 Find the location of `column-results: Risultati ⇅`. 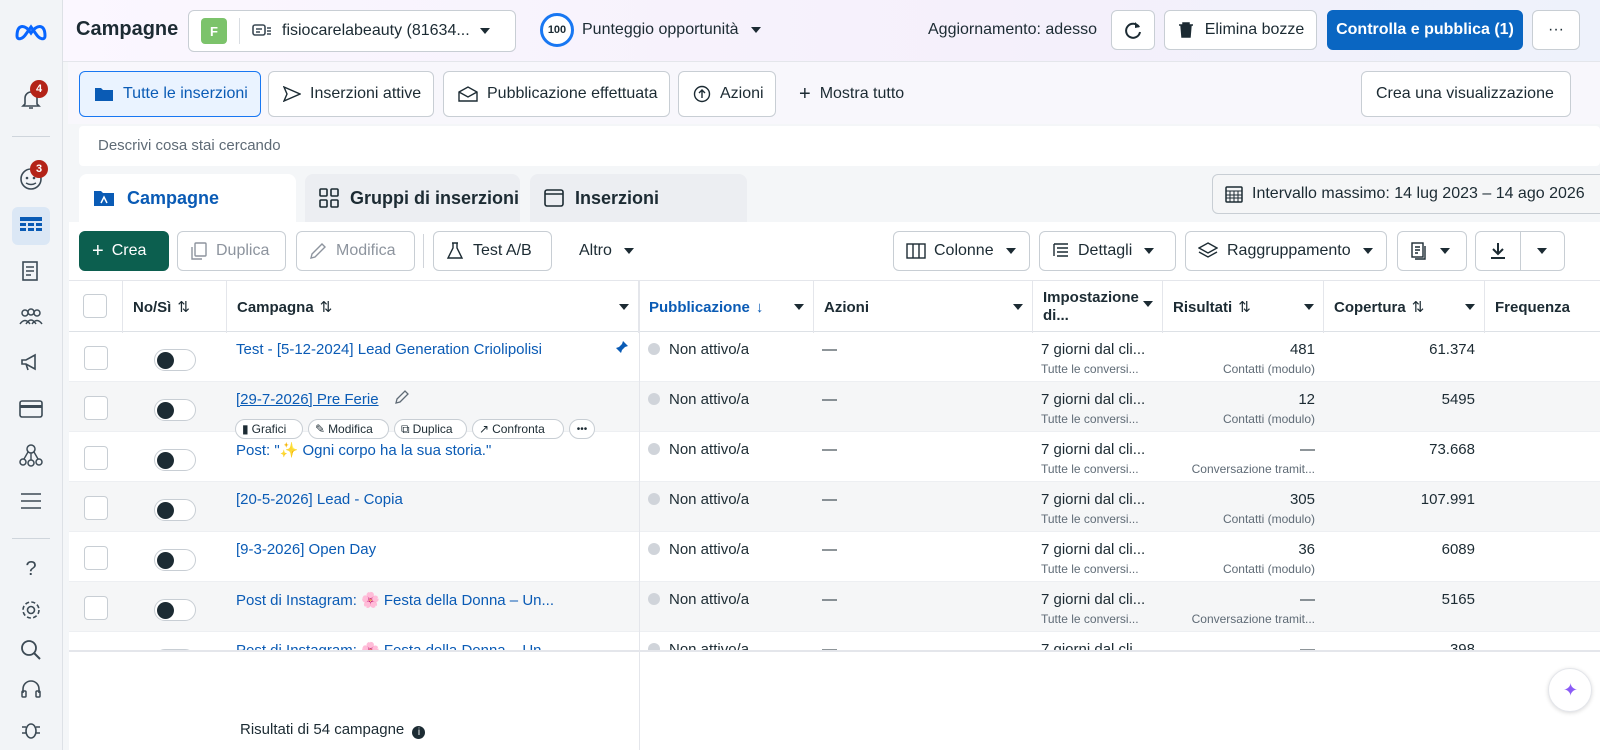

column-results: Risultati ⇅ is located at coordinates (1243, 307).